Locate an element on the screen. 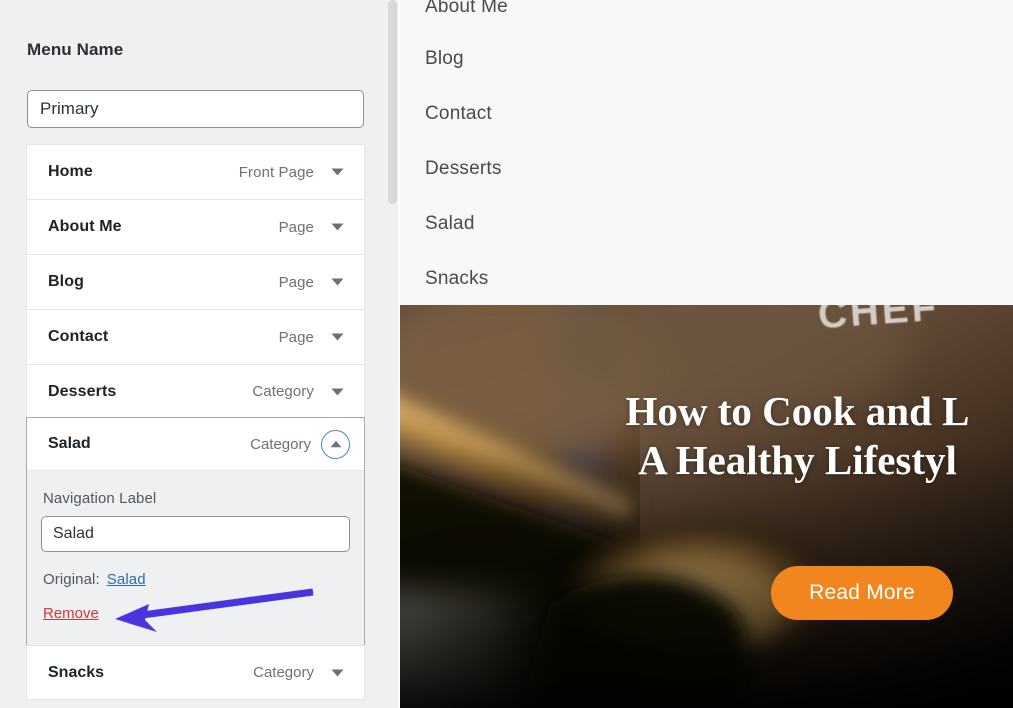  menu-item-title: Blog is located at coordinates (66, 281).